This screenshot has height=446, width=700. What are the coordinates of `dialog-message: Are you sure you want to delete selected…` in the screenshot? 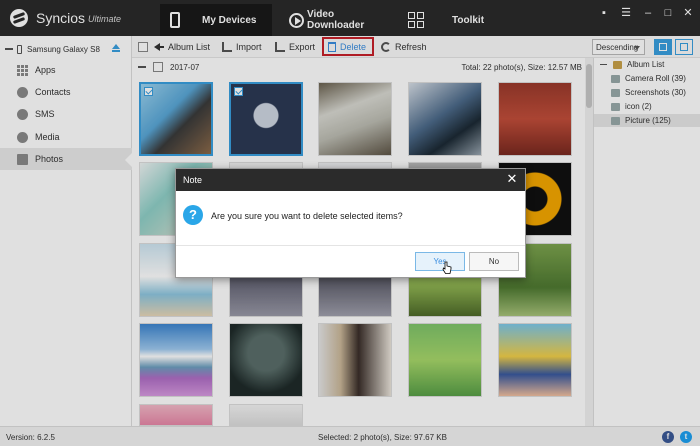 It's located at (307, 216).